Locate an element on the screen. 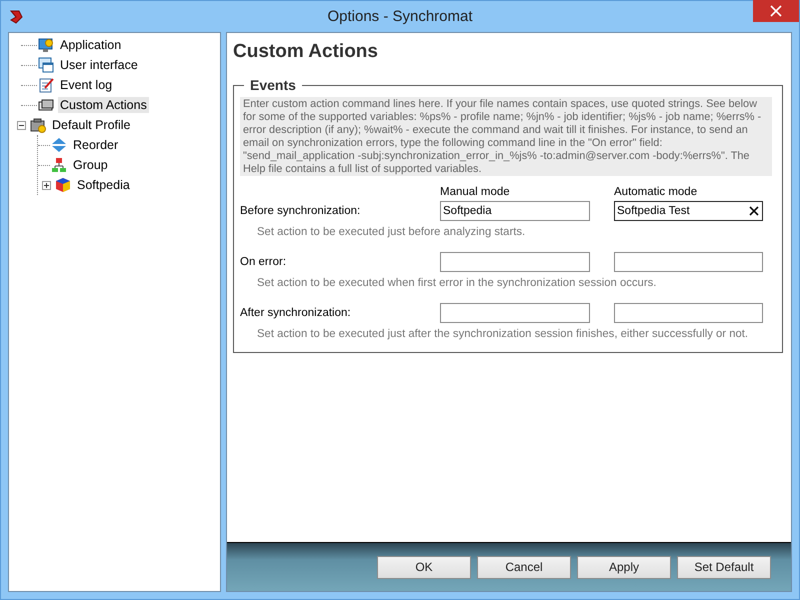 The height and width of the screenshot is (600, 800). text-field: Softpedia Test is located at coordinates (688, 211).